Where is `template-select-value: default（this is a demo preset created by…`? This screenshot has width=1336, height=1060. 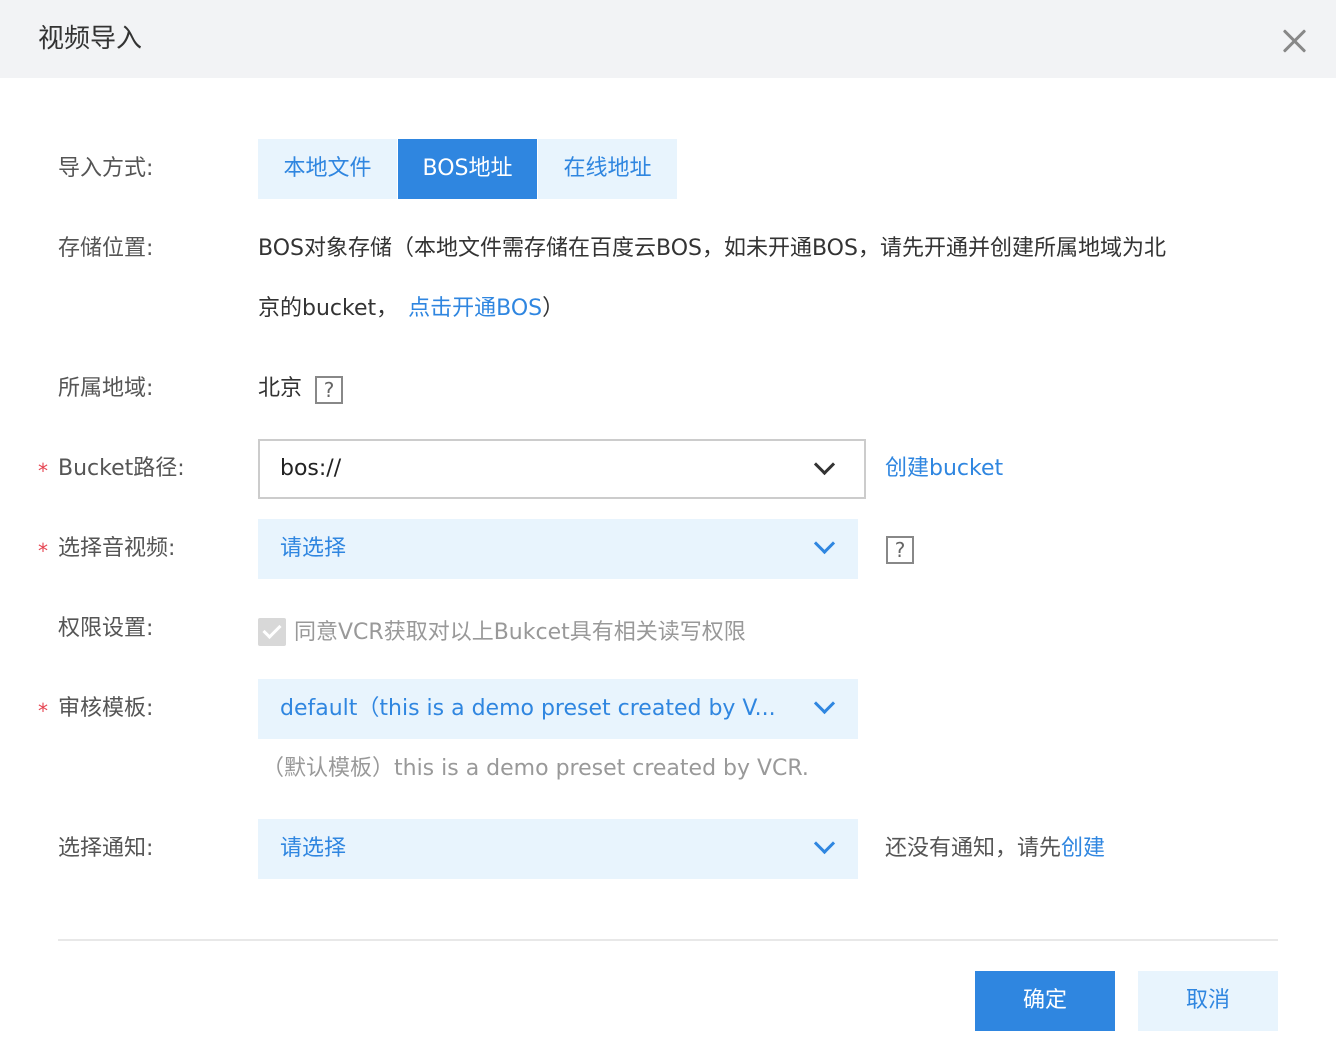
template-select-value: default（this is a demo preset created by… is located at coordinates (528, 708).